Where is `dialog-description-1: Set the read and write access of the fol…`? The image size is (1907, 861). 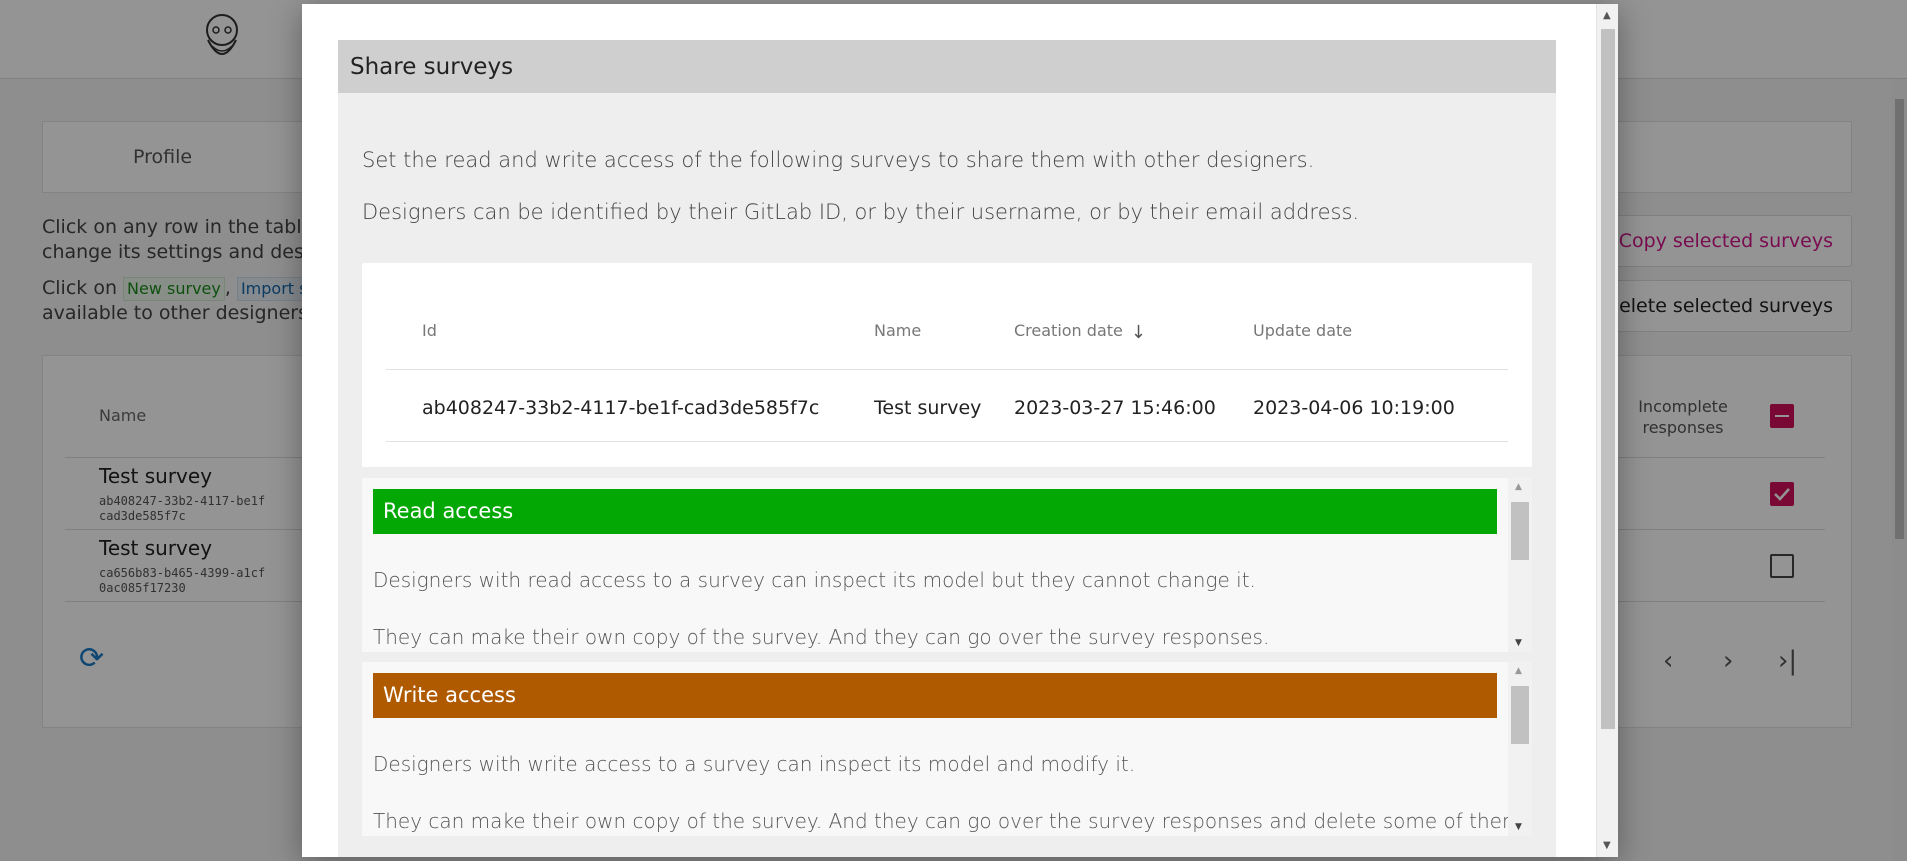 dialog-description-1: Set the read and write access of the fol… is located at coordinates (838, 160).